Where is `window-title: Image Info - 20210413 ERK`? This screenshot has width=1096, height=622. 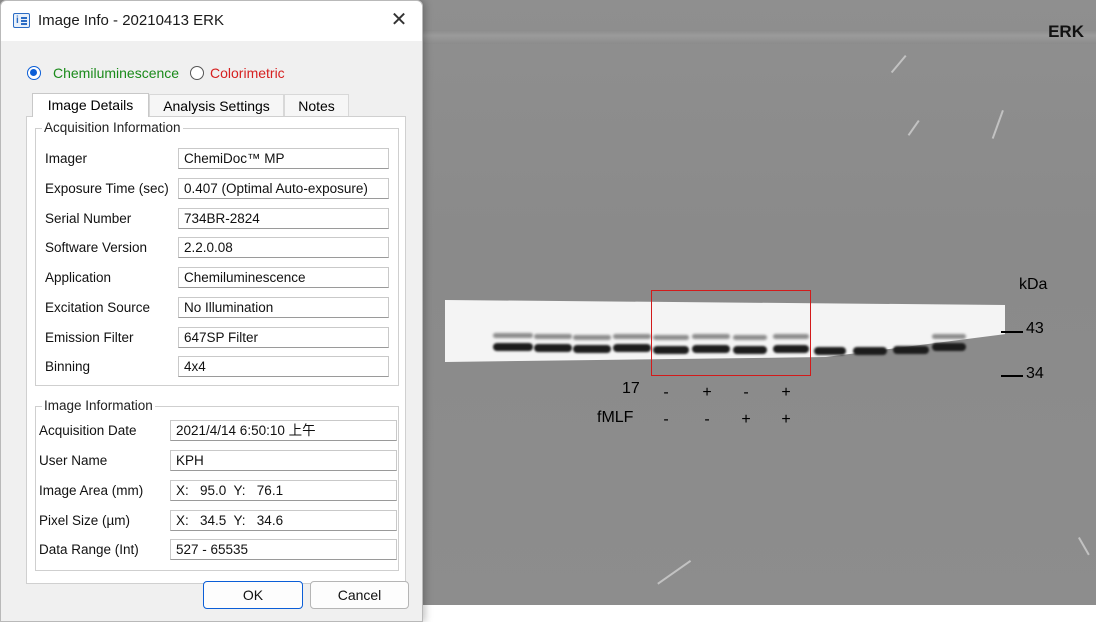 window-title: Image Info - 20210413 ERK is located at coordinates (131, 20).